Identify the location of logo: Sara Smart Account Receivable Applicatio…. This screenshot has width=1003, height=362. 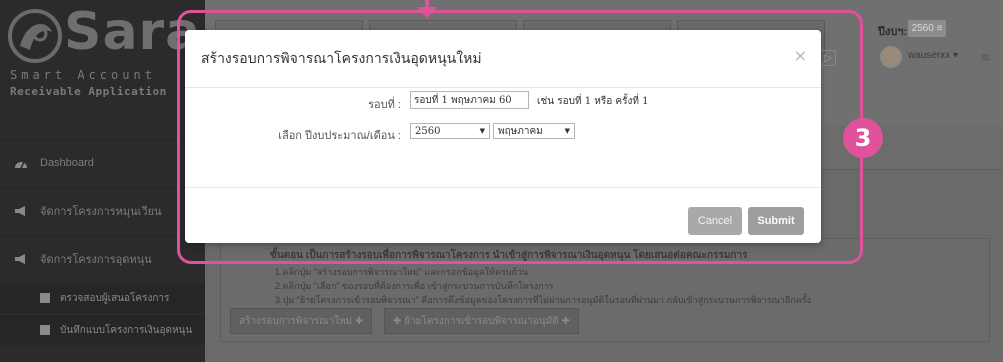
(102, 65).